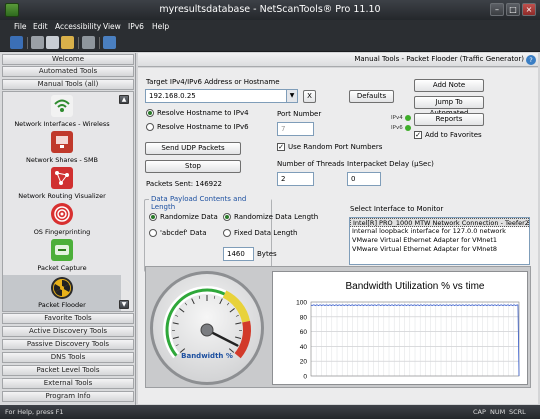  Describe the element at coordinates (210, 203) in the screenshot. I see `payload-group-title: Data Payload Contents and Length` at that location.